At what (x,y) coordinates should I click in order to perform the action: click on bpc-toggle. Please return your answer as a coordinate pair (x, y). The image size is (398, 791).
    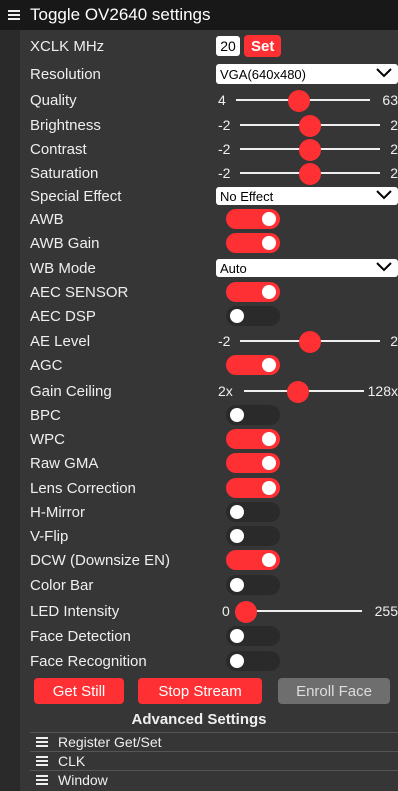
    Looking at the image, I should click on (253, 415).